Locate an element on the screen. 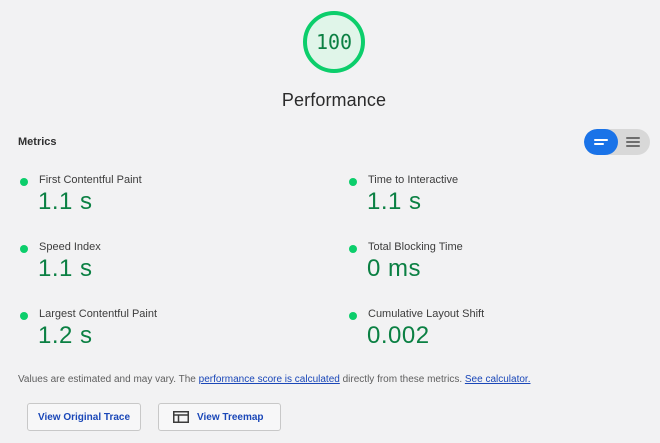  view-list-icon is located at coordinates (601, 142).